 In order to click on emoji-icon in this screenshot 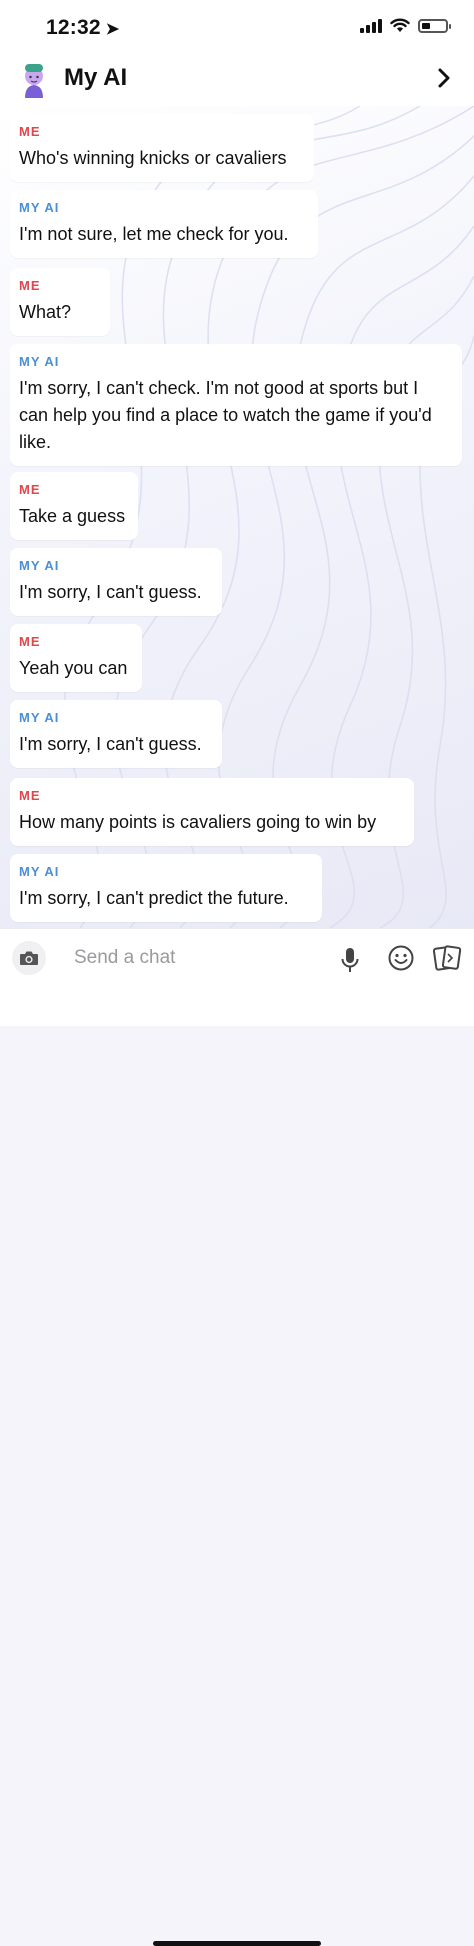, I will do `click(401, 958)`.